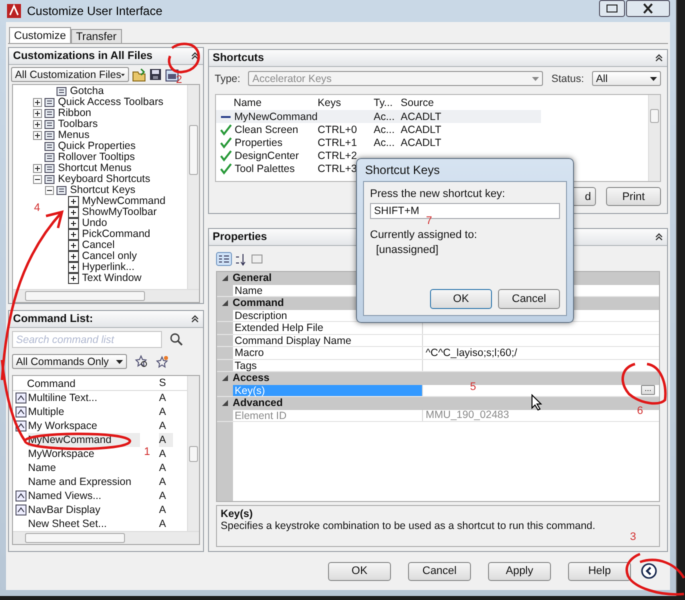  What do you see at coordinates (224, 259) in the screenshot?
I see `categorized-icon` at bounding box center [224, 259].